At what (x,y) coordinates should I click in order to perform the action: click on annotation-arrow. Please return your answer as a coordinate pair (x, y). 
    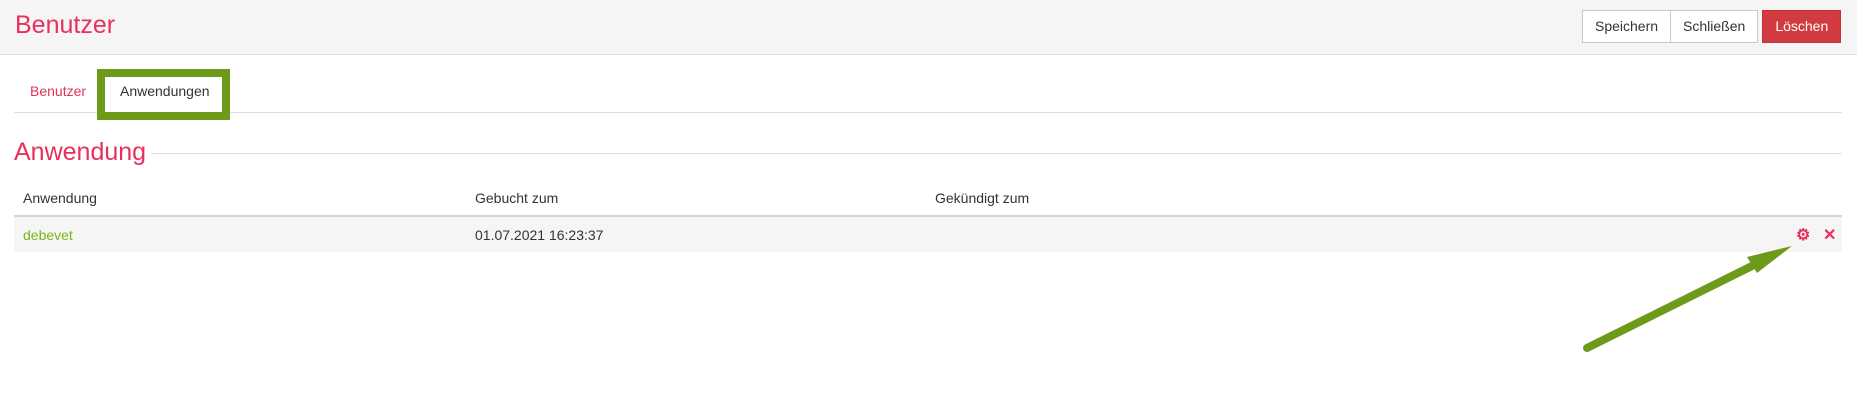
    Looking at the image, I should click on (1687, 299).